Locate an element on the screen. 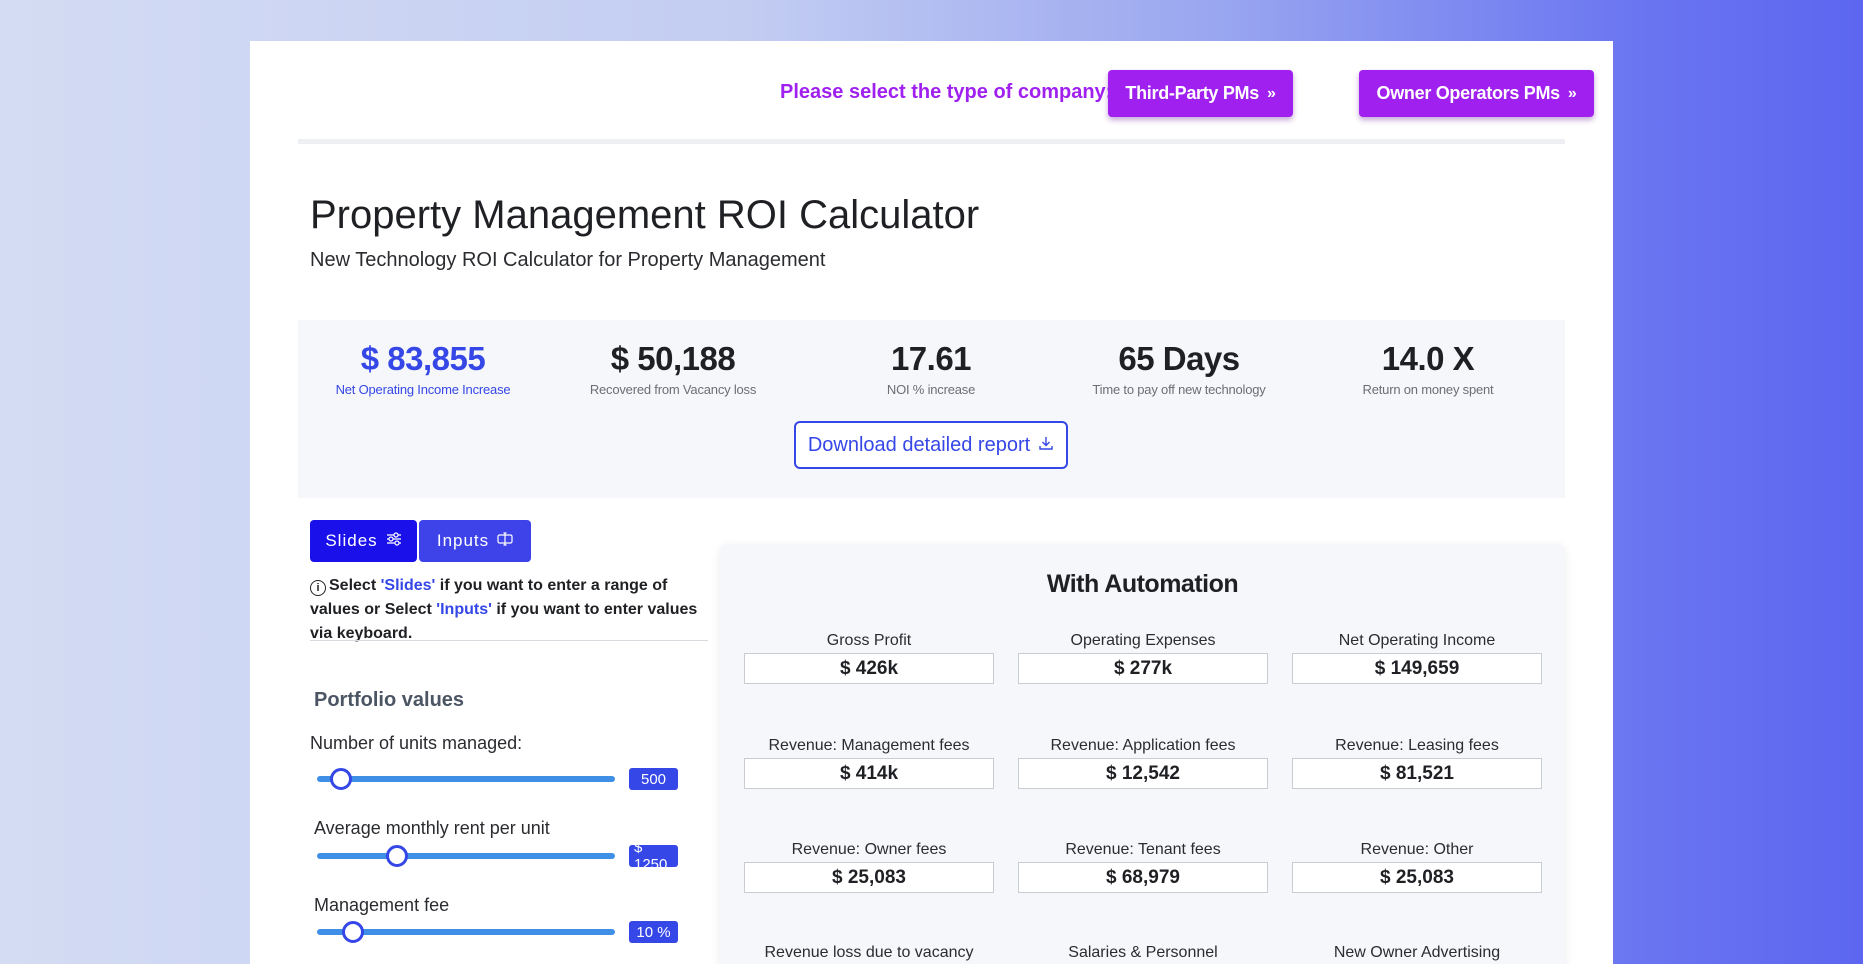 This screenshot has width=1863, height=964. metric-value: $ 12,542 is located at coordinates (1143, 773).